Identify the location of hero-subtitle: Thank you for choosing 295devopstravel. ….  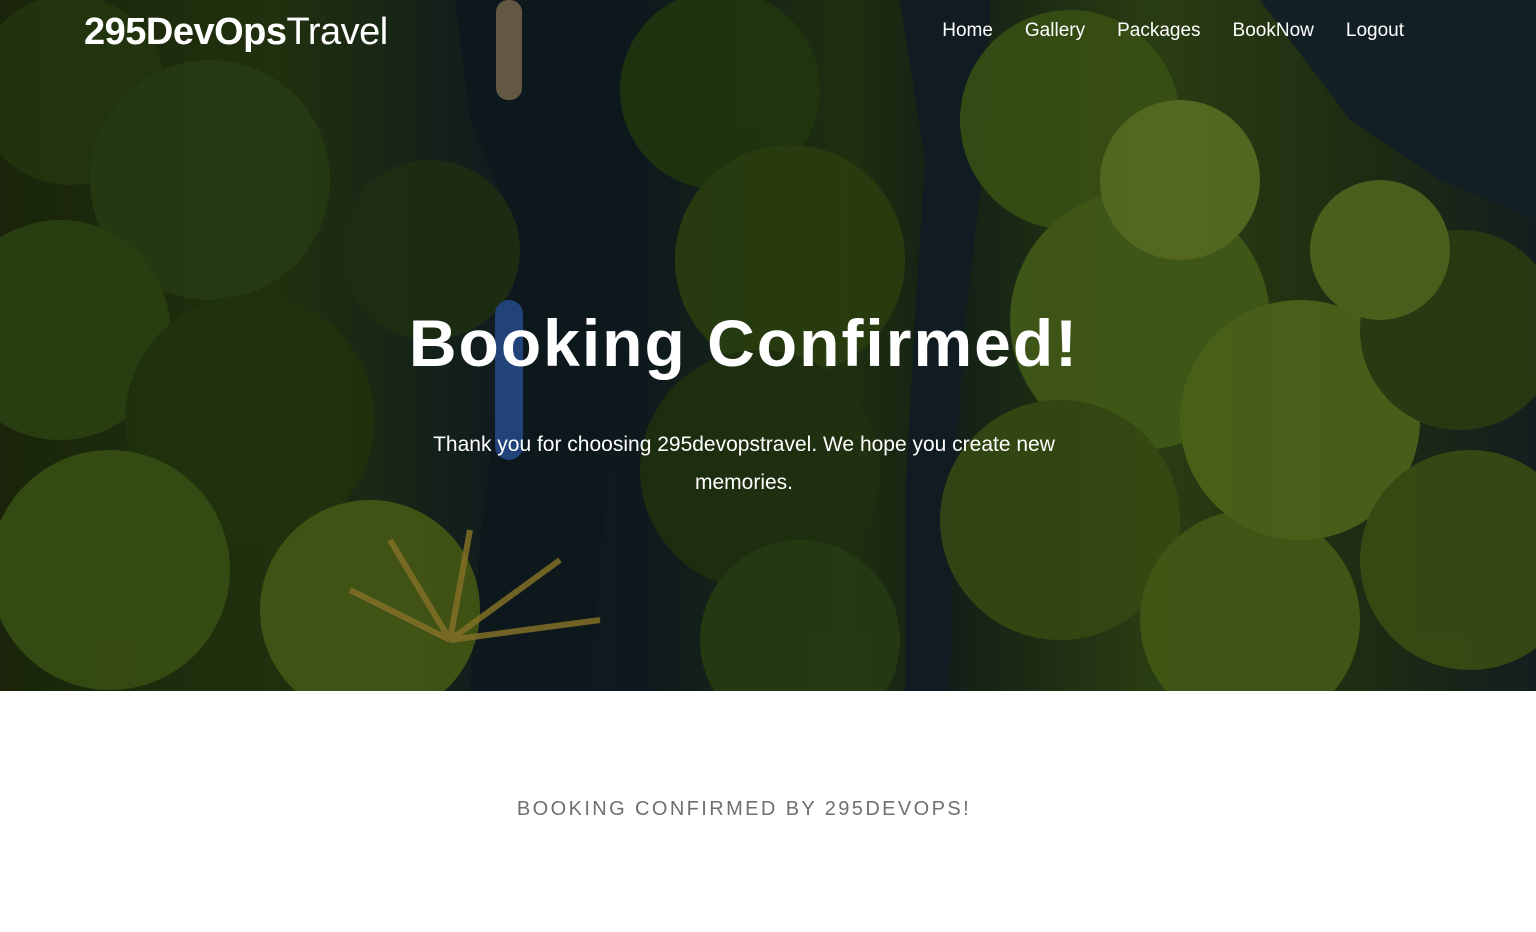
(744, 463).